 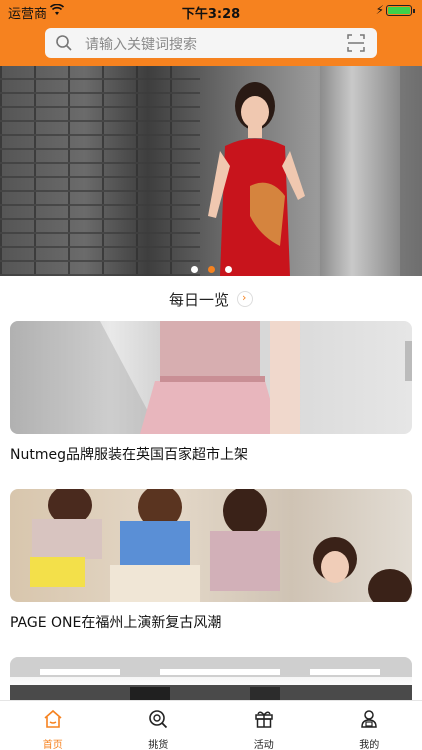 What do you see at coordinates (141, 45) in the screenshot?
I see `search-placeholder: 请输入关键词搜索` at bounding box center [141, 45].